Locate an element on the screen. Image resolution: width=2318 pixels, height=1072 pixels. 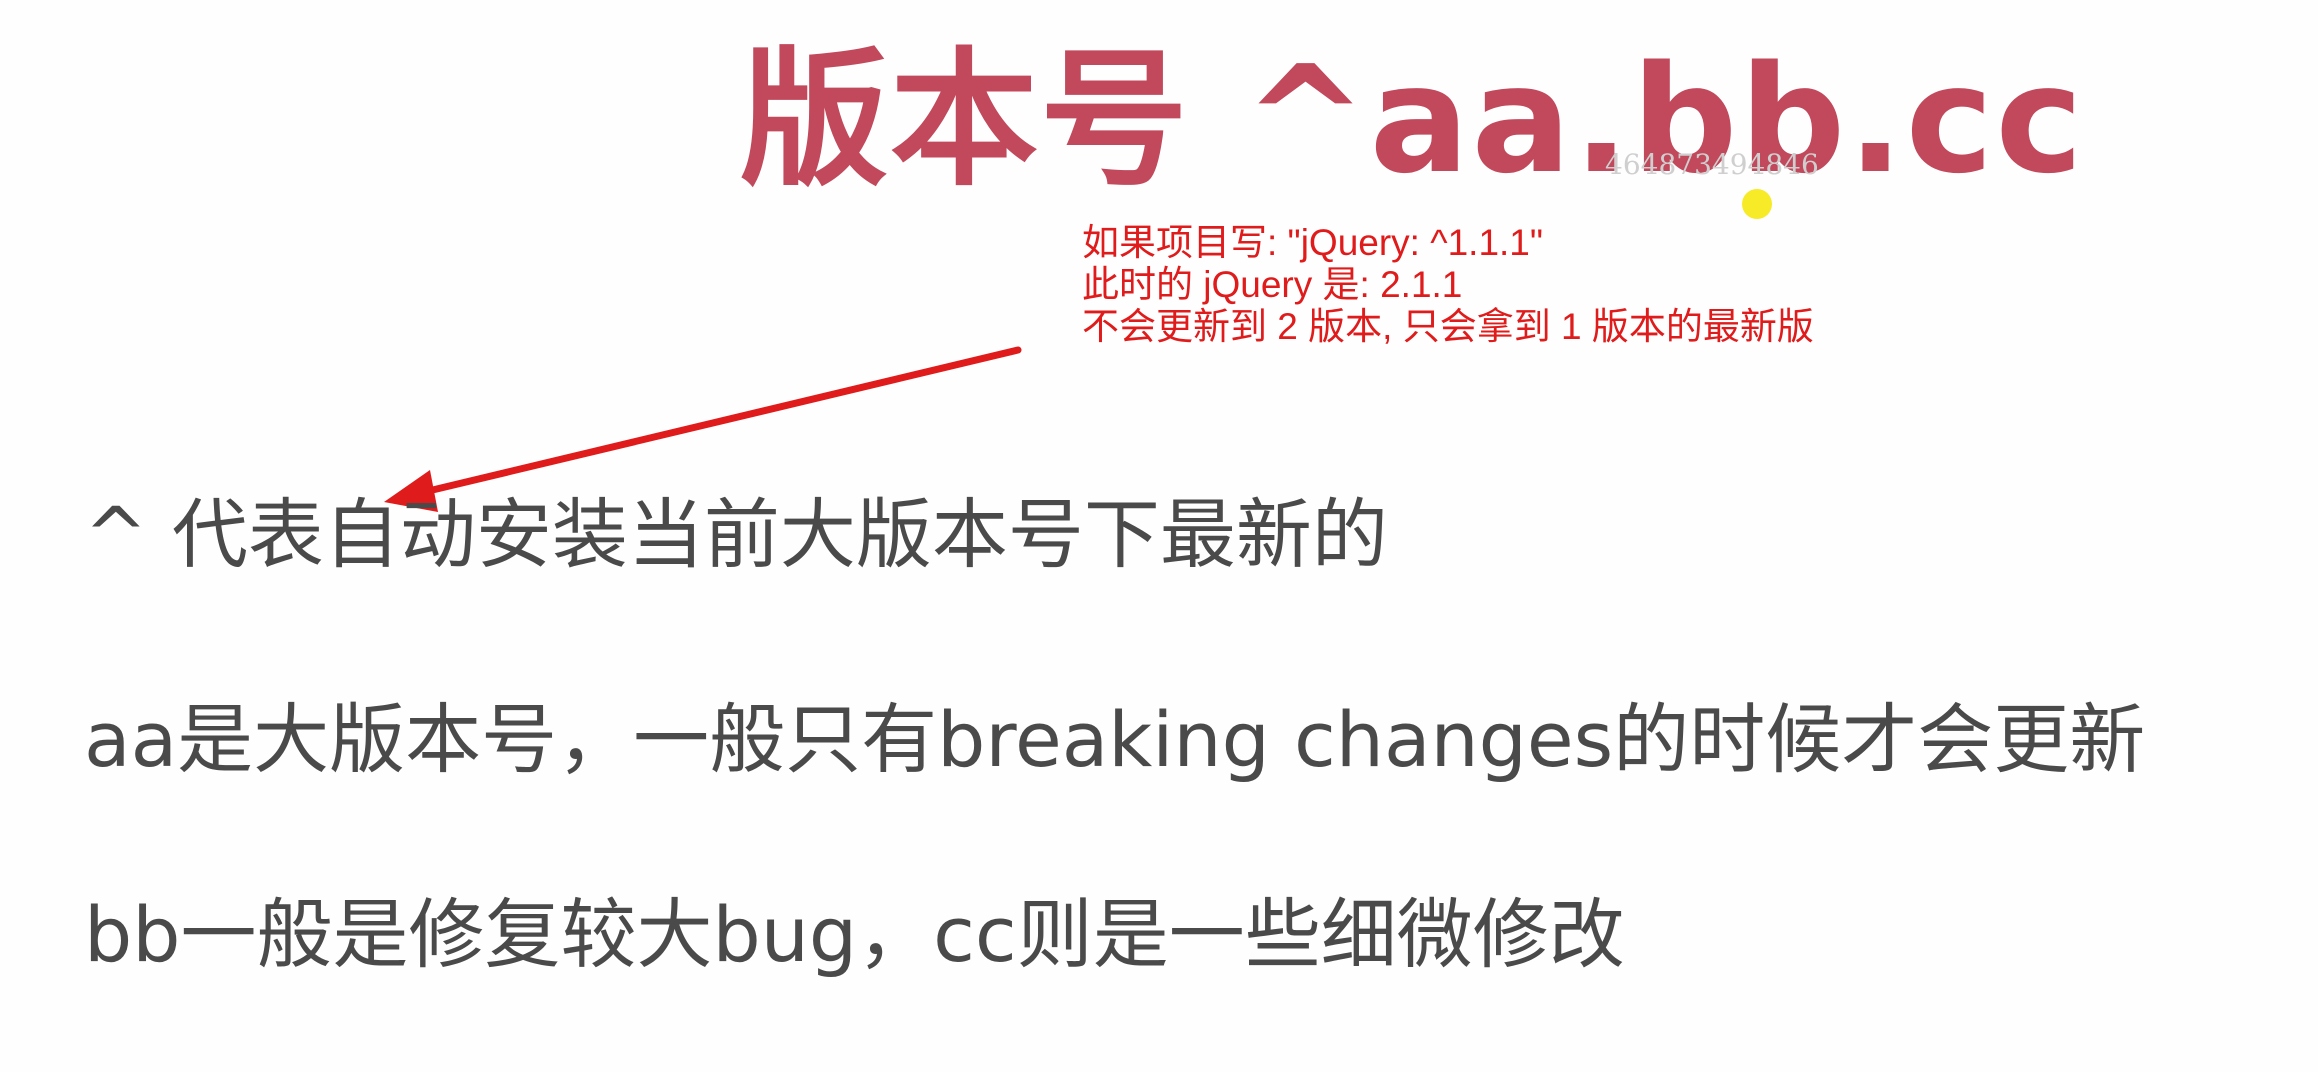
annotation-line: 此时的 jQuery 是: 2.1.1 is located at coordinates (1272, 284).